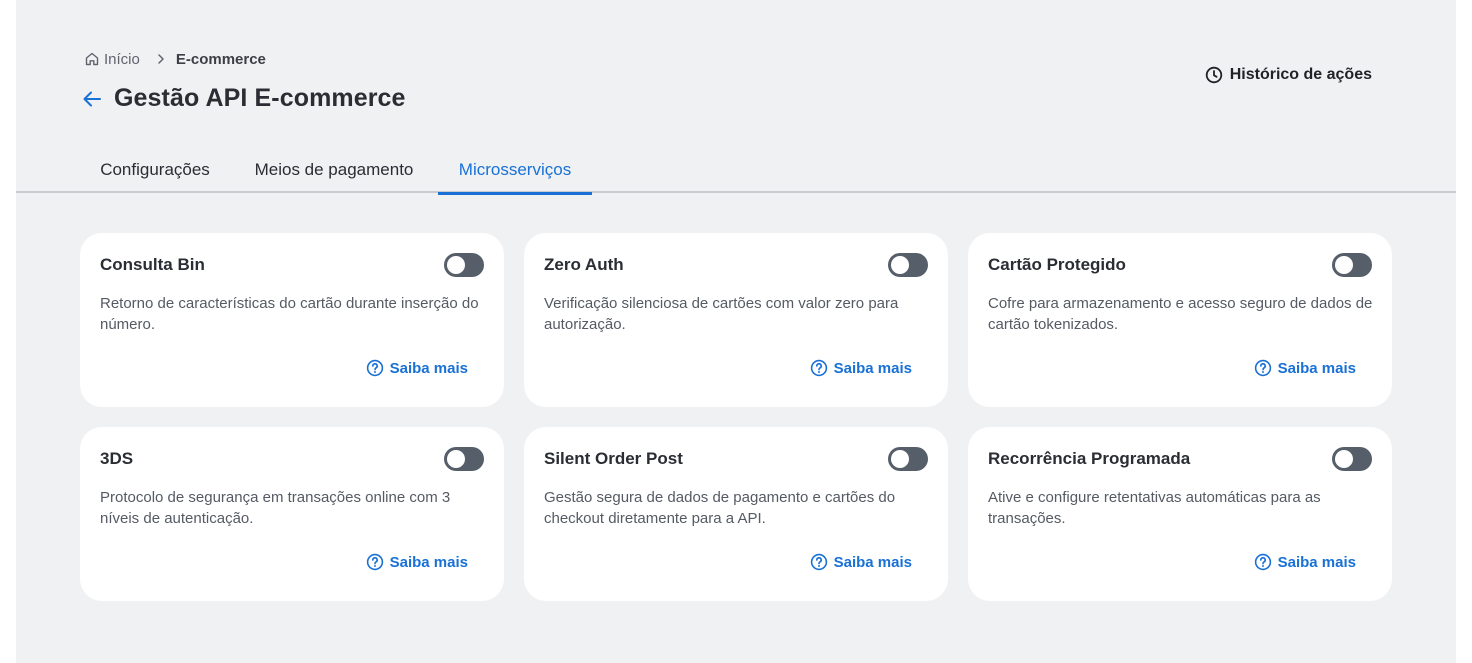 Image resolution: width=1472 pixels, height=663 pixels. What do you see at coordinates (584, 264) in the screenshot?
I see `card-title: Zero Auth` at bounding box center [584, 264].